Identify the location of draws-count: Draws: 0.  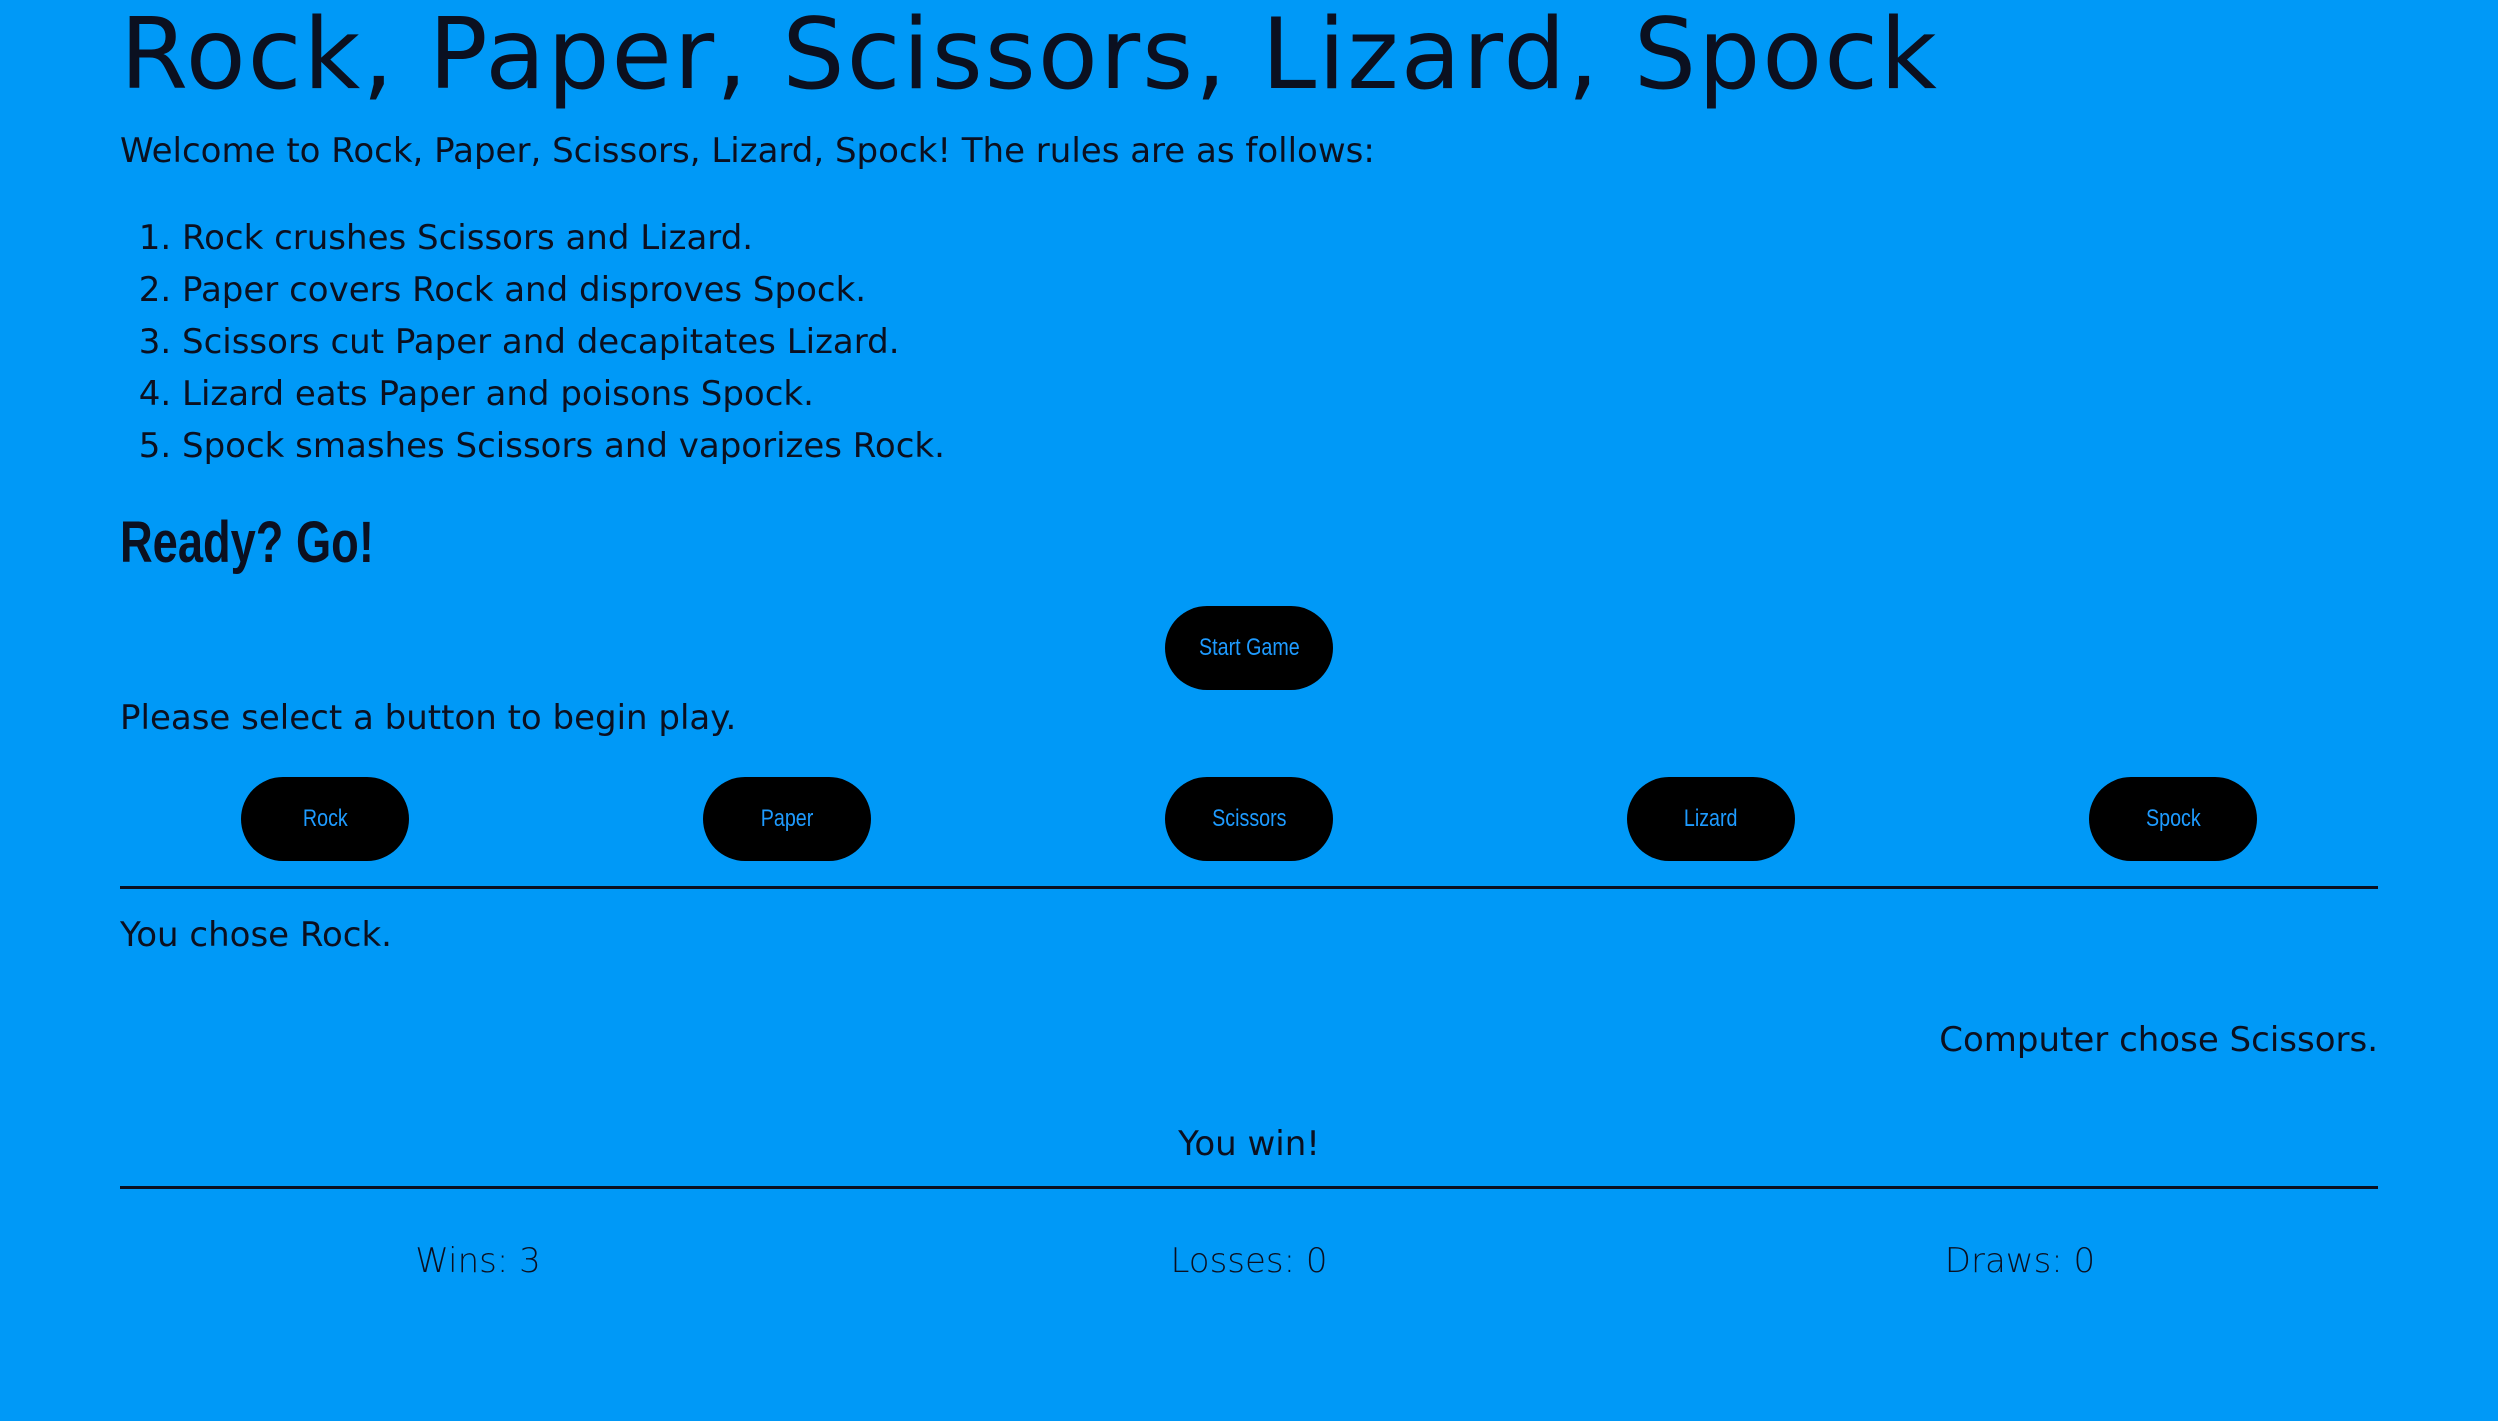
(2020, 1261).